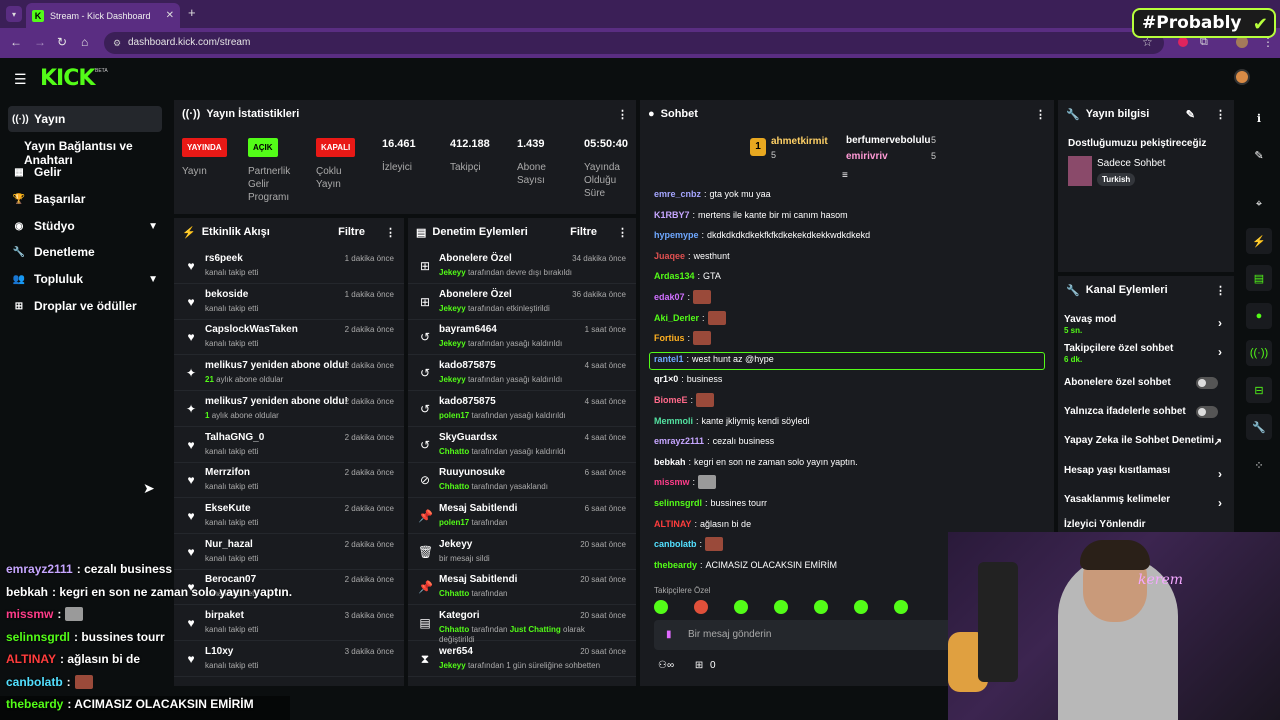 This screenshot has height=720, width=1280. Describe the element at coordinates (673, 524) in the screenshot. I see `chat-username: ALTINAY` at that location.